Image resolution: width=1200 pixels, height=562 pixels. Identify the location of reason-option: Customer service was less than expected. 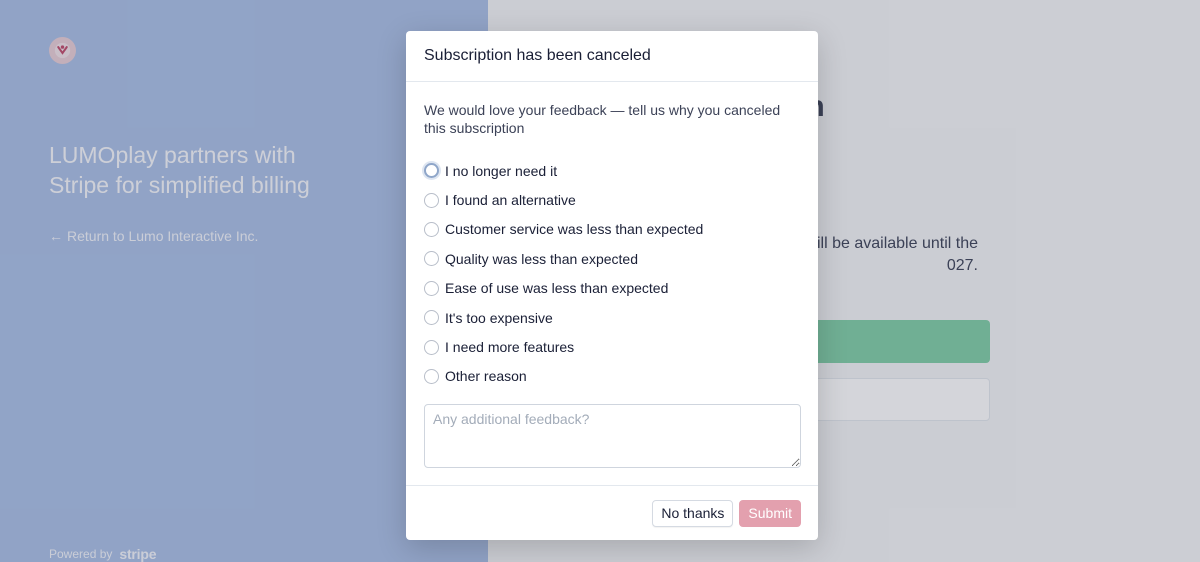
(612, 229).